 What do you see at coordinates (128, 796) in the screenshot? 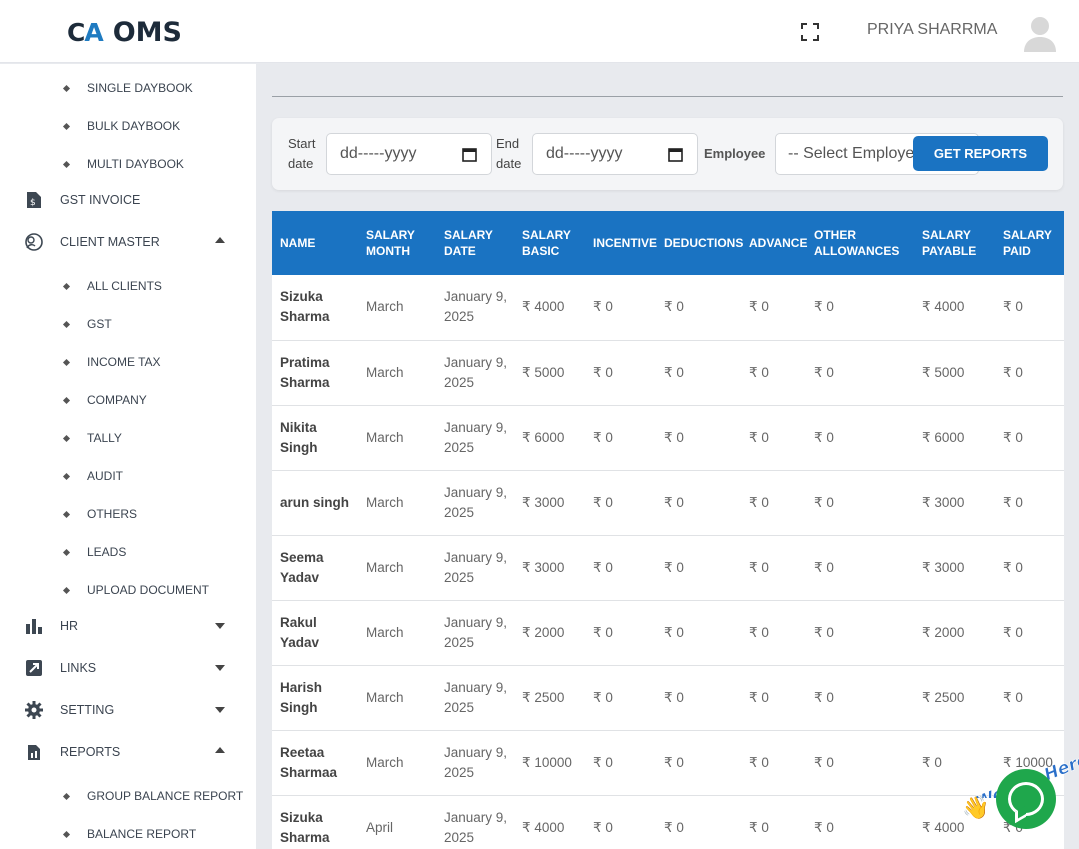
I see `sidebar-item-group-balance-report: GROUP BALANCE REPORT` at bounding box center [128, 796].